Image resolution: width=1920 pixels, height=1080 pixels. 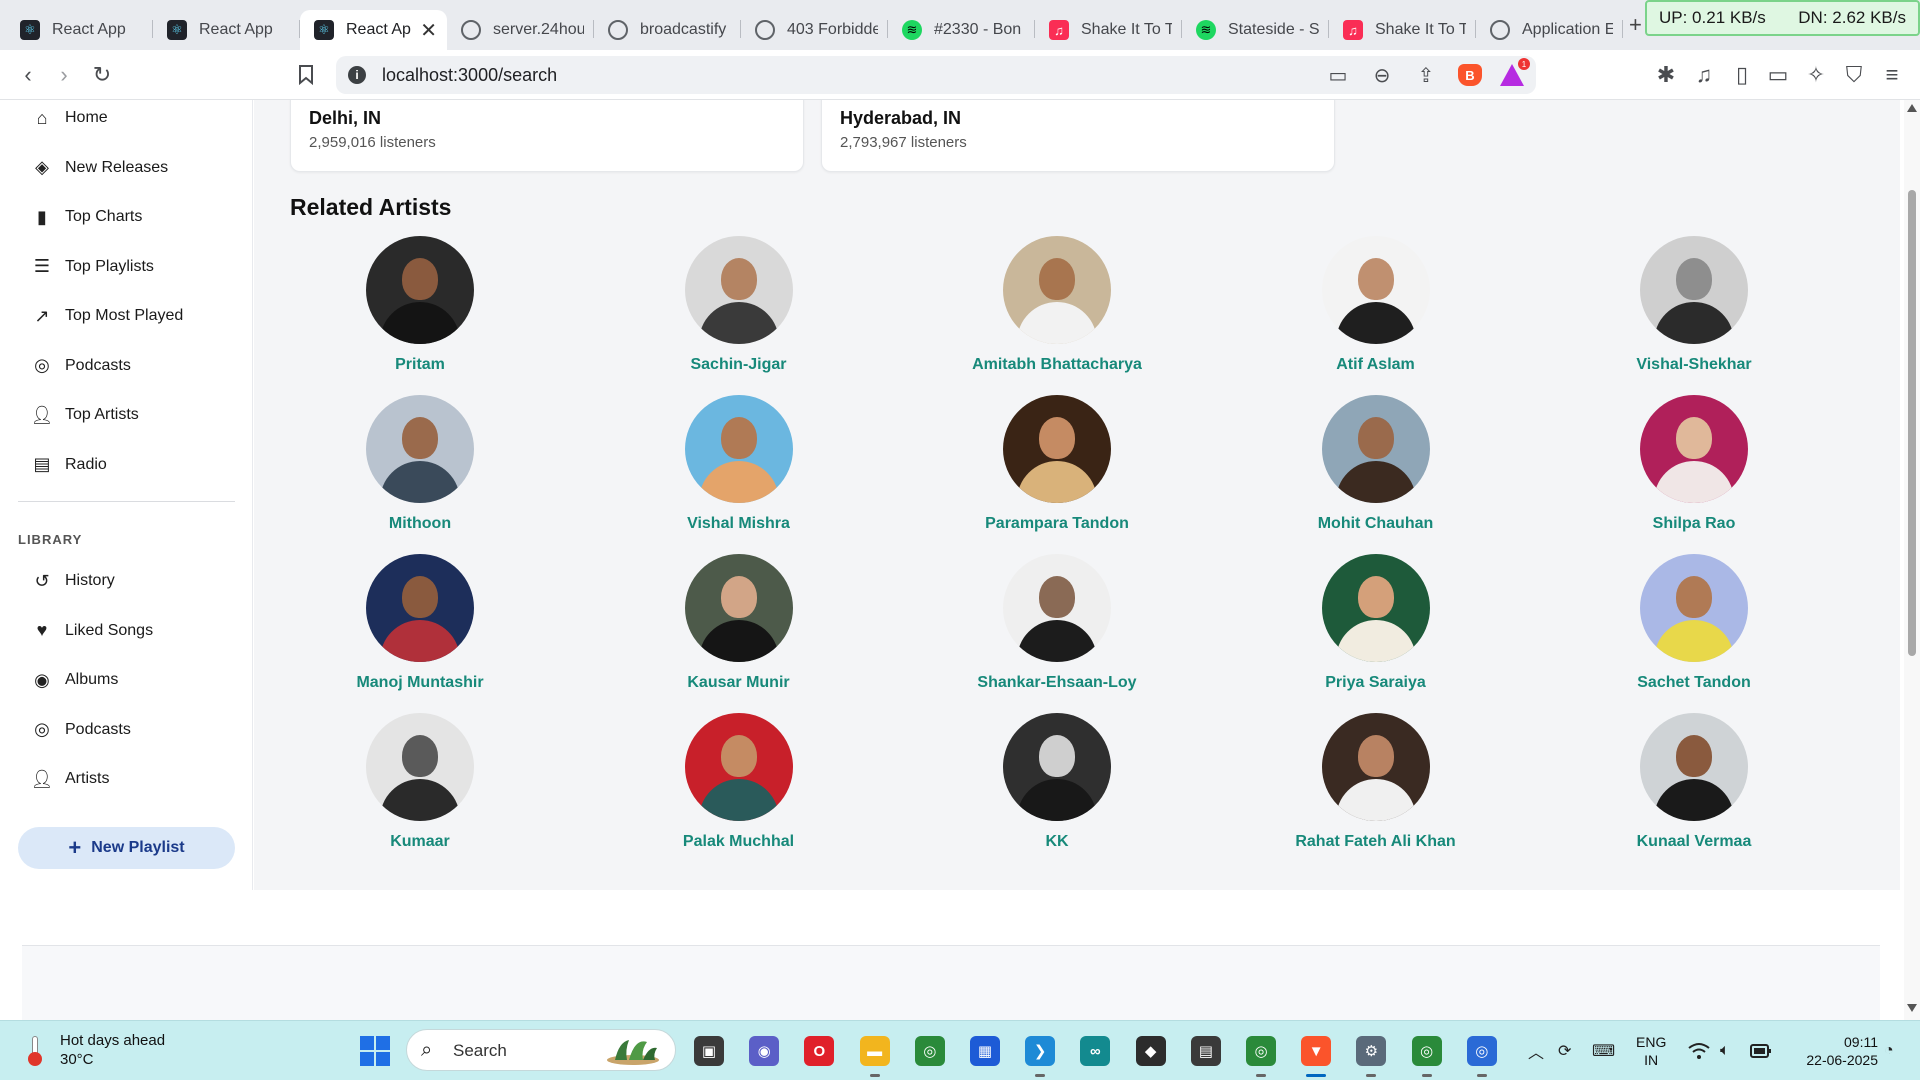 I want to click on artist-card: KK, so click(x=1057, y=788).